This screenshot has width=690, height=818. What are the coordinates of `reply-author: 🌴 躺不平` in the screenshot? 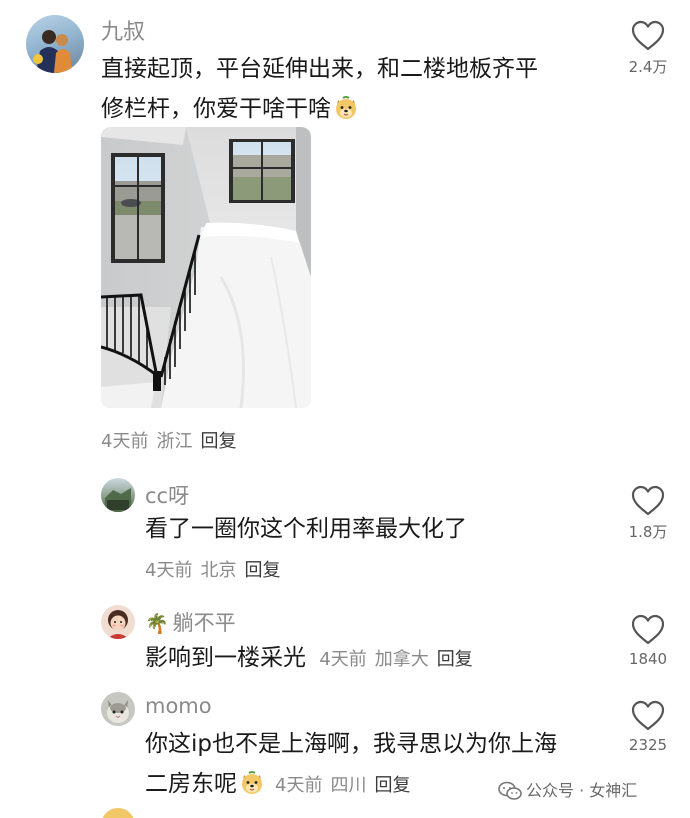 It's located at (190, 622).